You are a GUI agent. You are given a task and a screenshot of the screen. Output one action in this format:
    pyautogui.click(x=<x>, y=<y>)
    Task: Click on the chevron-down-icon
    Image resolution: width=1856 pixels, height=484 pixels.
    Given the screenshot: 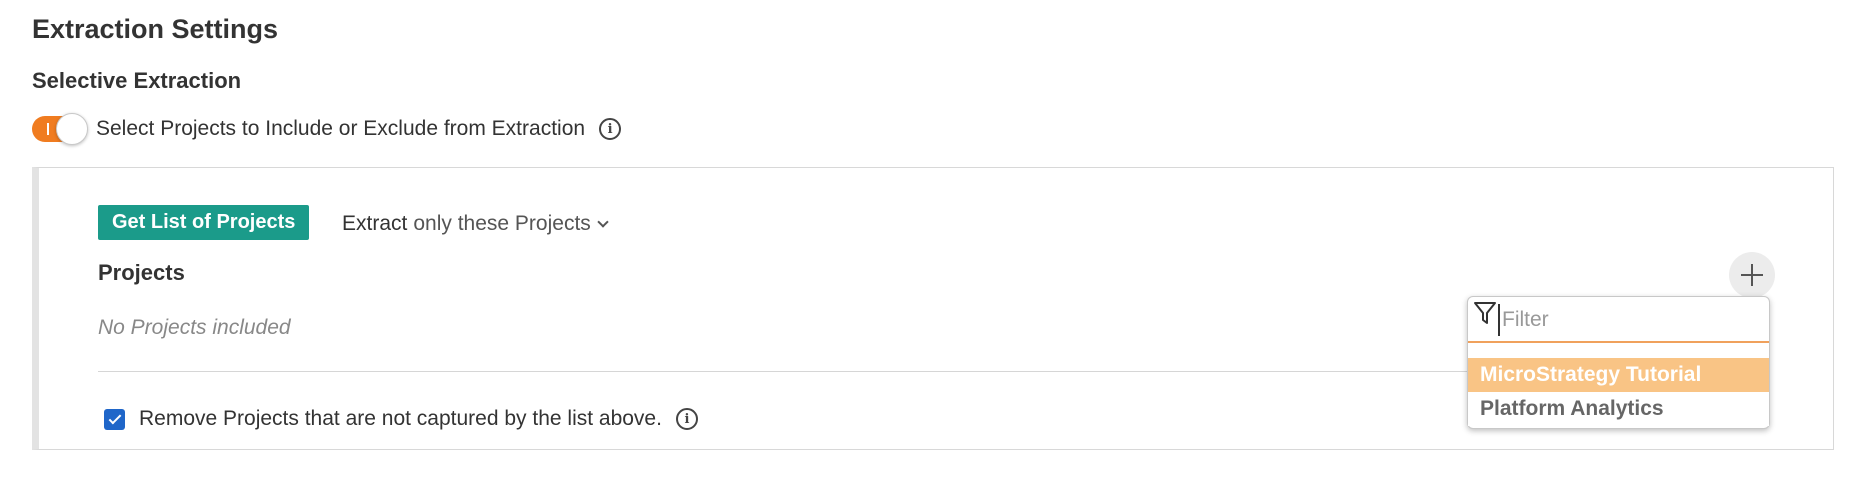 What is the action you would take?
    pyautogui.click(x=603, y=221)
    